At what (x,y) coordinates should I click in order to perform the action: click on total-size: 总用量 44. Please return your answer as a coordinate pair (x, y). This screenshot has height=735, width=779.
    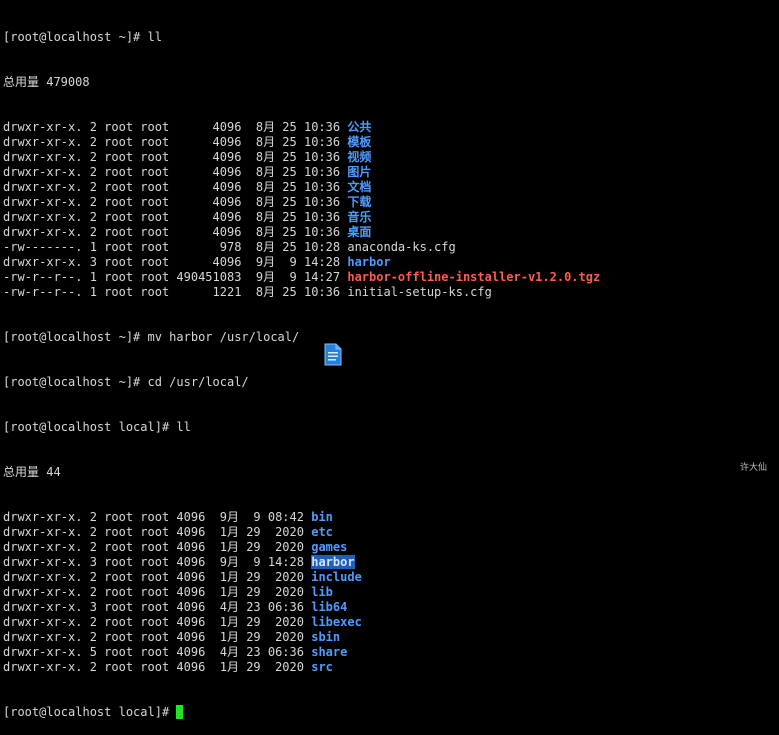
    Looking at the image, I should click on (32, 472).